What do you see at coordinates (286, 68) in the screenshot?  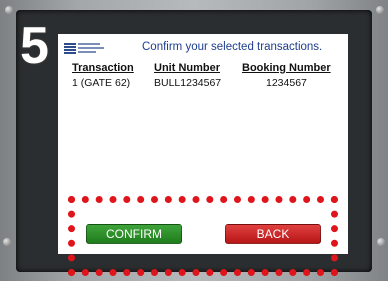 I see `column-header-booking-number: Booking Number` at bounding box center [286, 68].